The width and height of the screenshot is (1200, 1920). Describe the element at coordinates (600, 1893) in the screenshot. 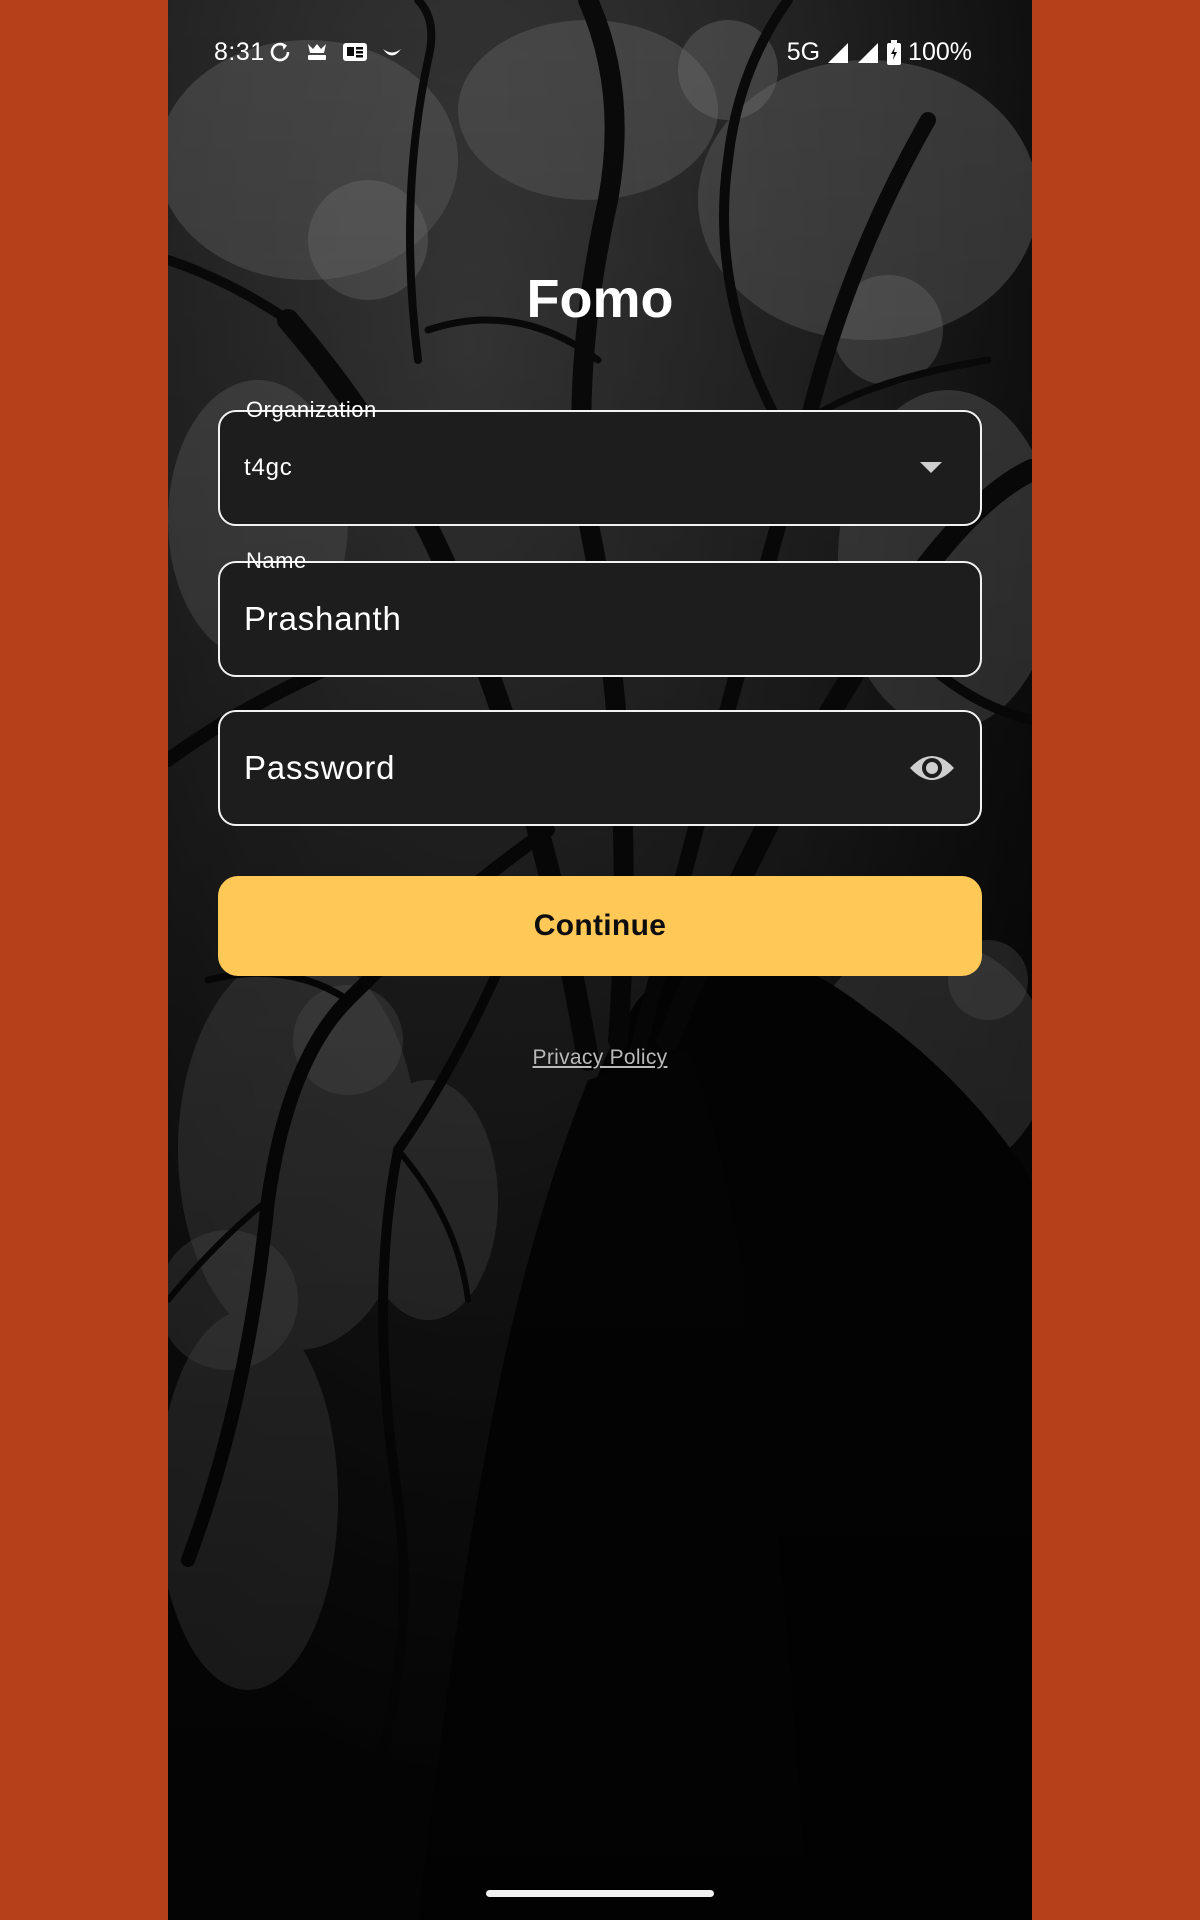

I see `home-indicator` at that location.